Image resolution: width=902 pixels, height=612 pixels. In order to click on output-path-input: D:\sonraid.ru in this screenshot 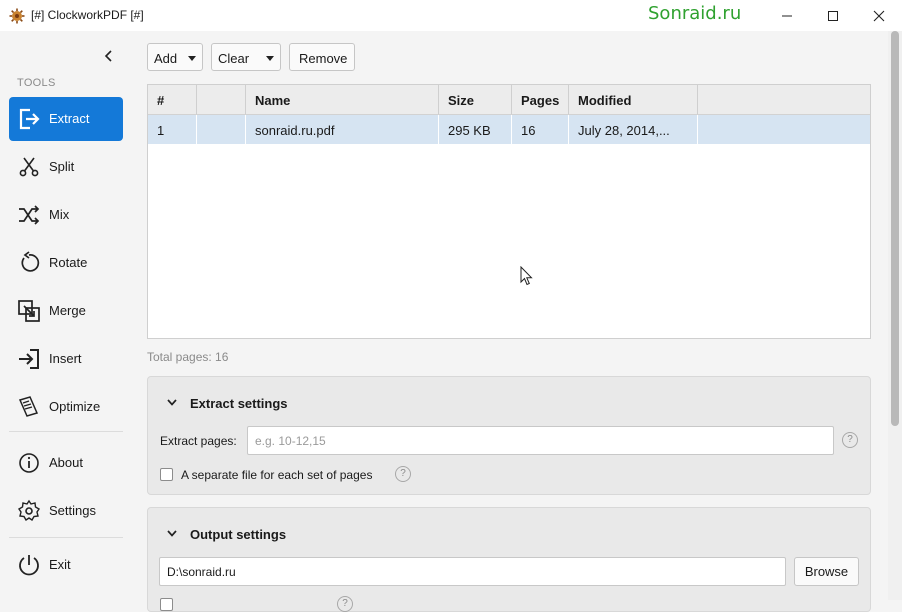, I will do `click(472, 571)`.